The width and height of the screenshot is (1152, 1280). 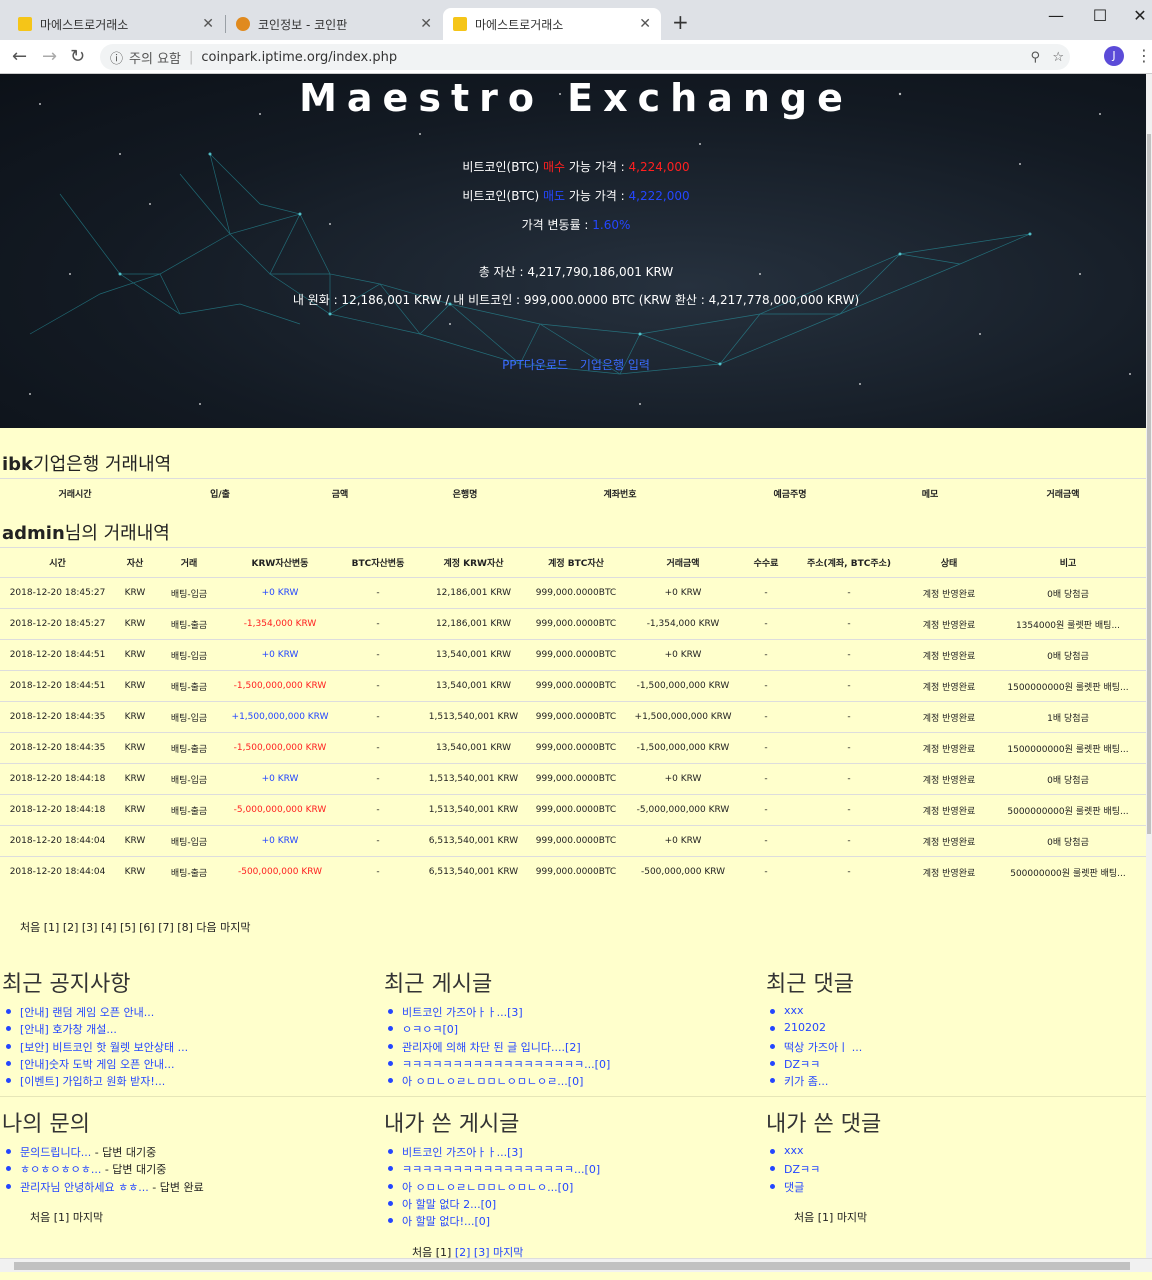 I want to click on my-comment-item: xxx, so click(x=956, y=1152).